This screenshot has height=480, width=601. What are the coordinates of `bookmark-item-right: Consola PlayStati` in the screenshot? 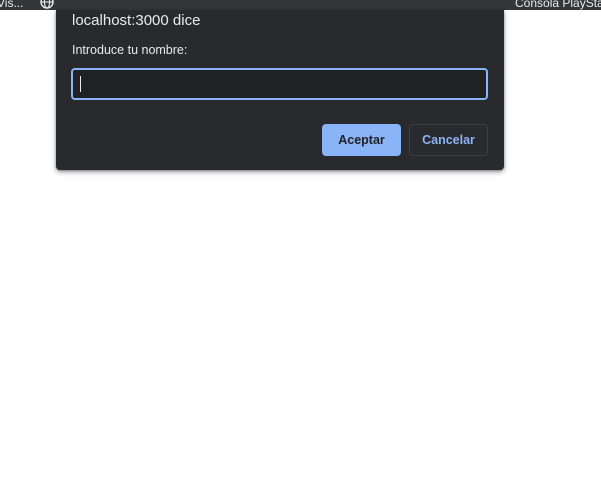 It's located at (558, 5).